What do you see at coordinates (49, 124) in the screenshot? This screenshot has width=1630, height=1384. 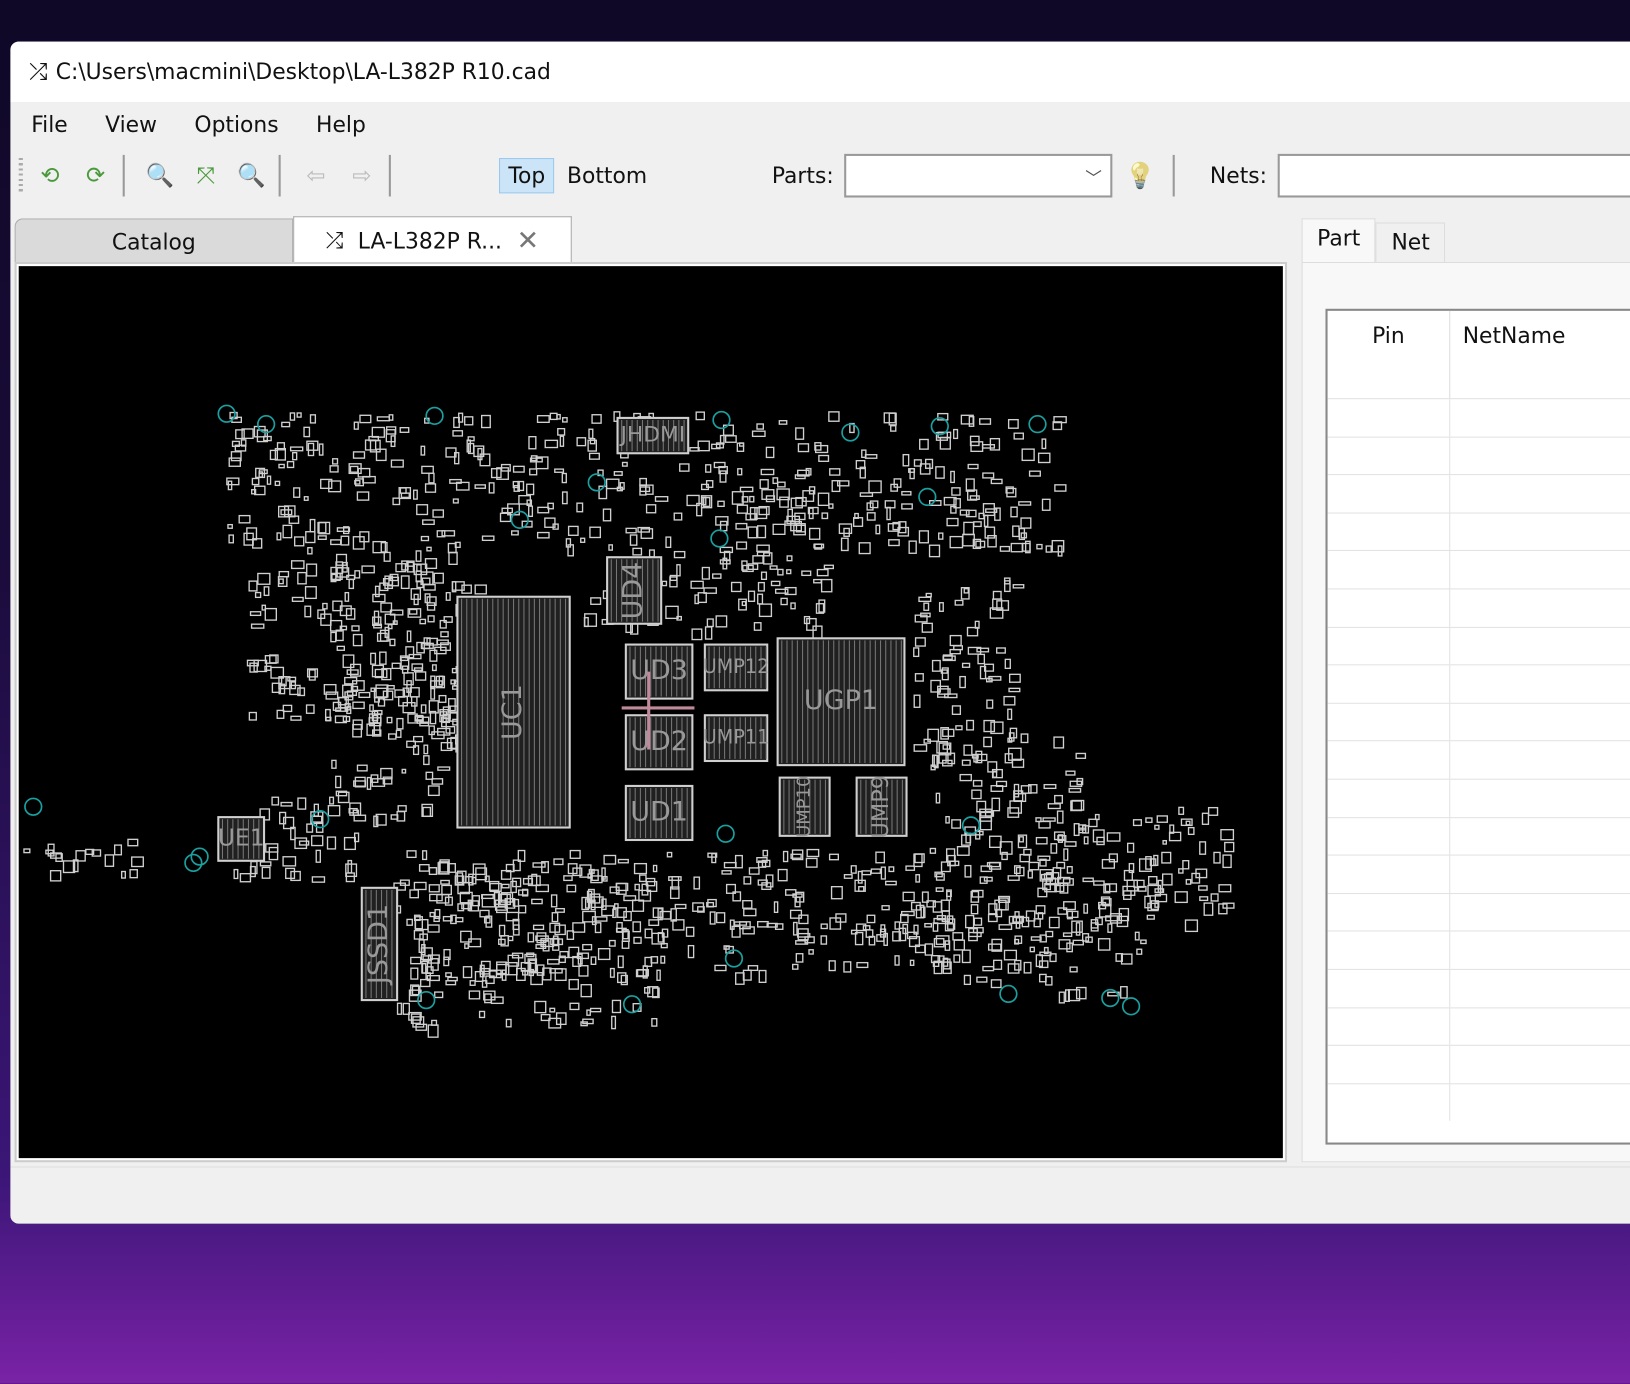 I see `menu-file: File` at bounding box center [49, 124].